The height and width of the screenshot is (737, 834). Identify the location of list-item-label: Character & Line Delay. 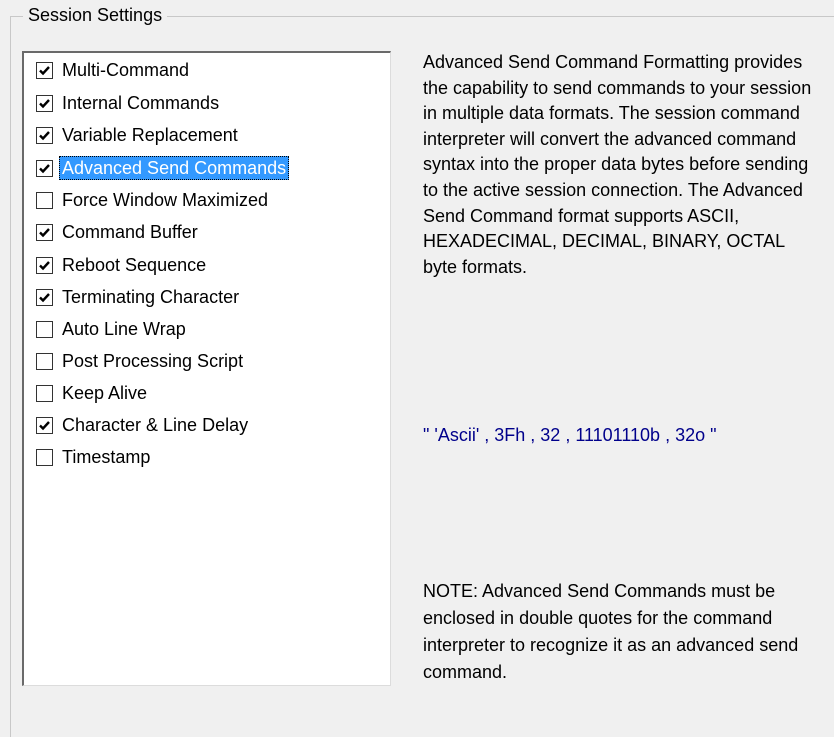
(155, 425).